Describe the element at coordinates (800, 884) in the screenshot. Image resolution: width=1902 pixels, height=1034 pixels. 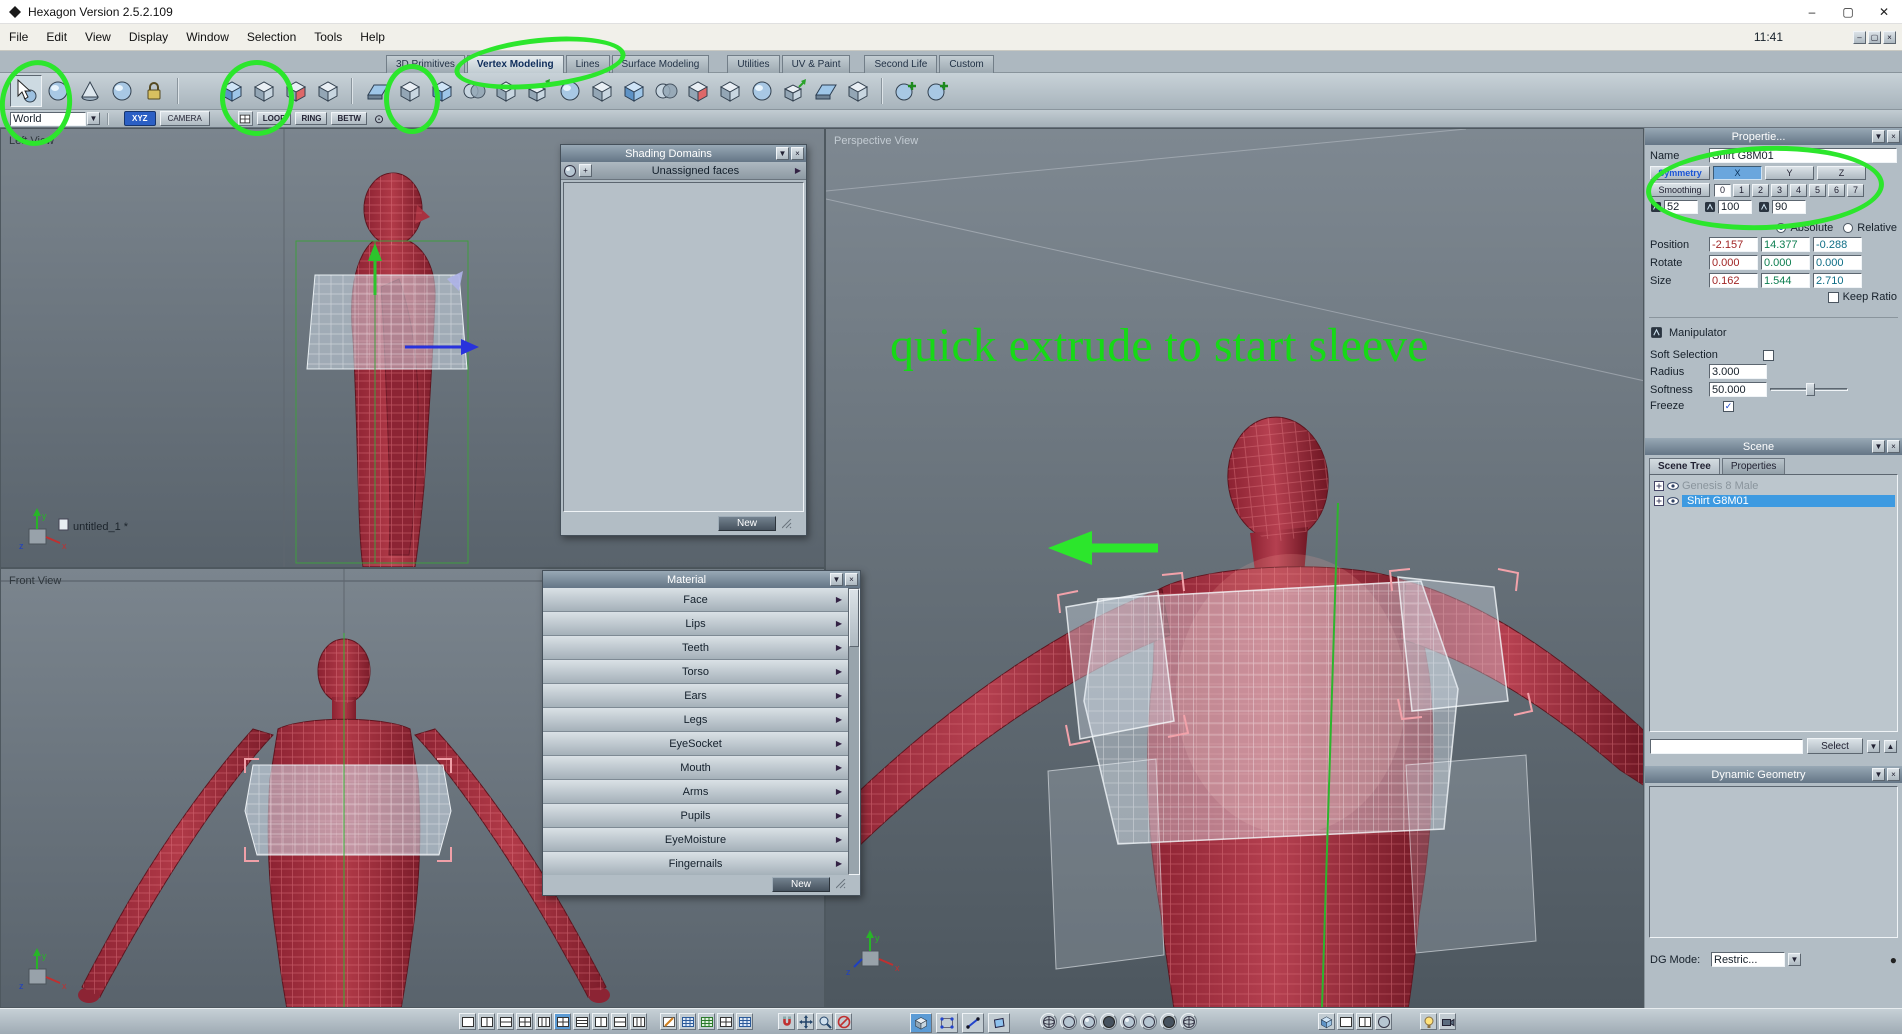
I see `material-new-button: New` at that location.